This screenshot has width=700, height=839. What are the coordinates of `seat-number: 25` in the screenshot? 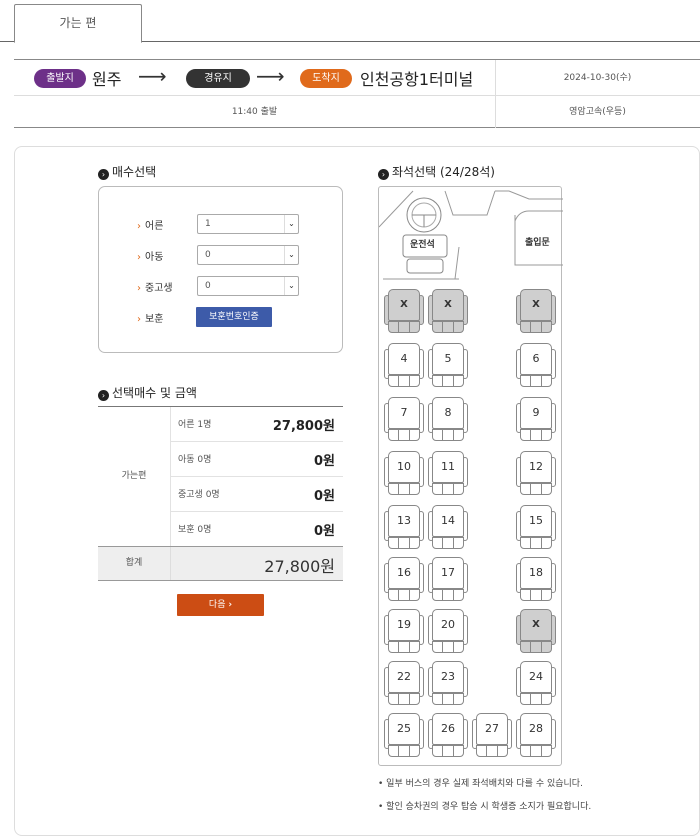 It's located at (404, 729).